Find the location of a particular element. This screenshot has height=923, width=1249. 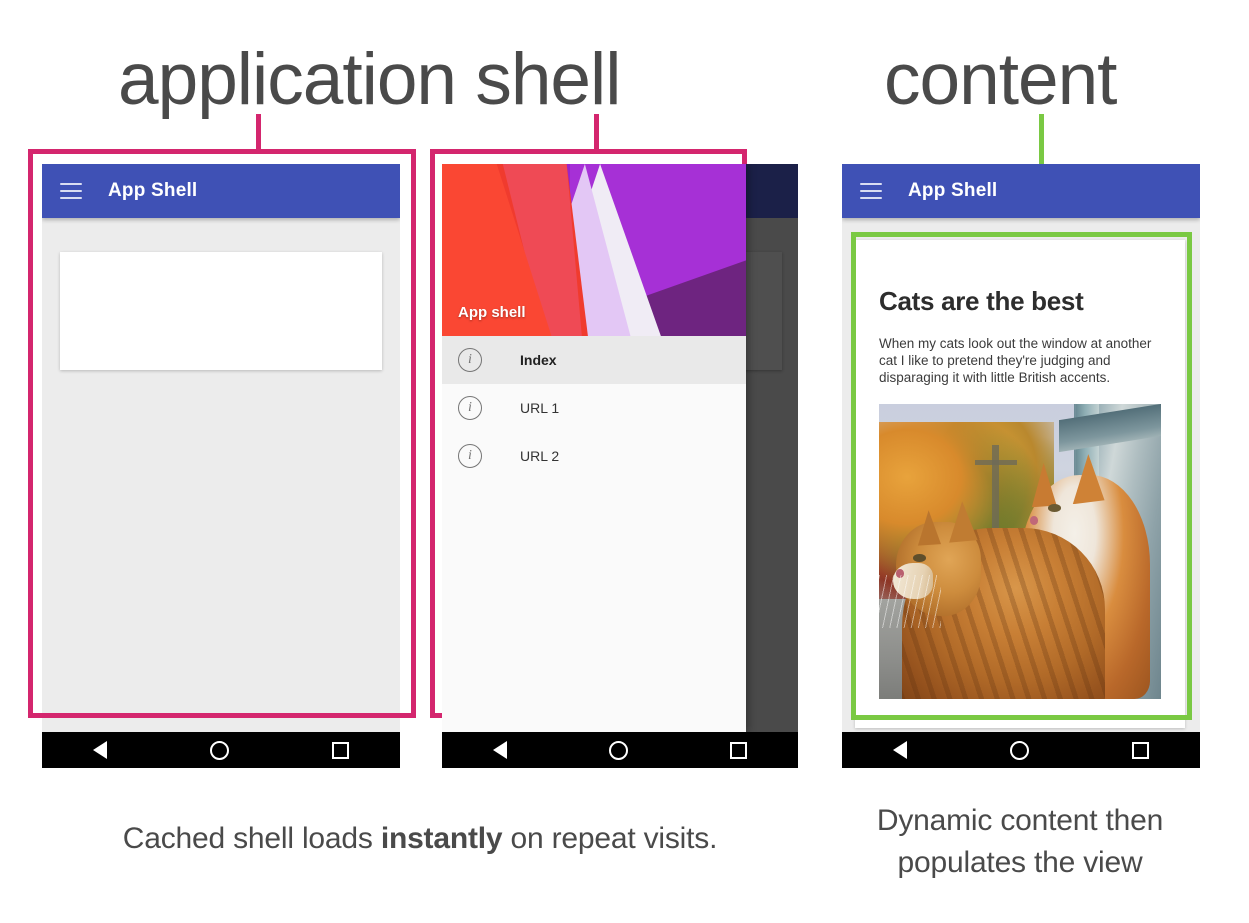

photo-cat-front-eye is located at coordinates (919, 558).